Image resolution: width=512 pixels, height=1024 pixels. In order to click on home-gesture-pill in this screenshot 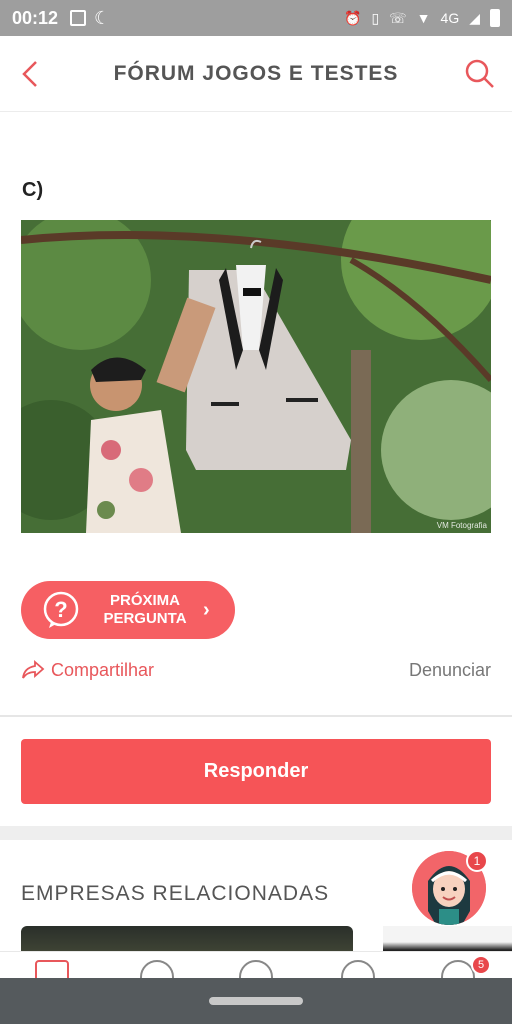, I will do `click(256, 1001)`.